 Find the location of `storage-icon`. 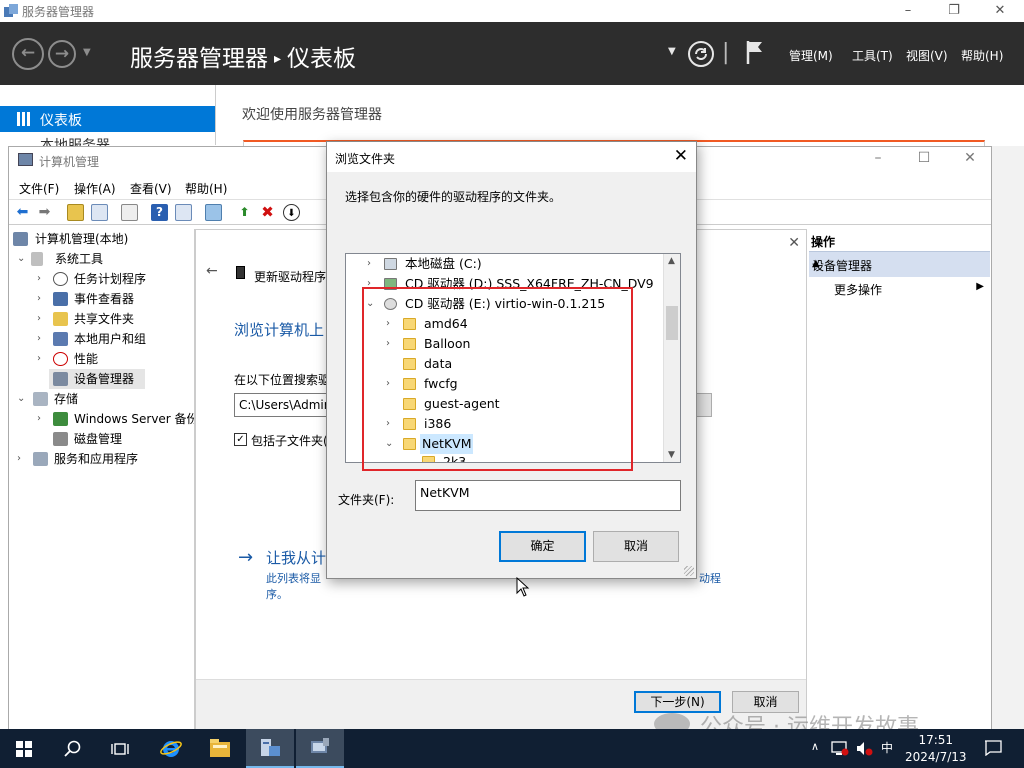

storage-icon is located at coordinates (40, 399).